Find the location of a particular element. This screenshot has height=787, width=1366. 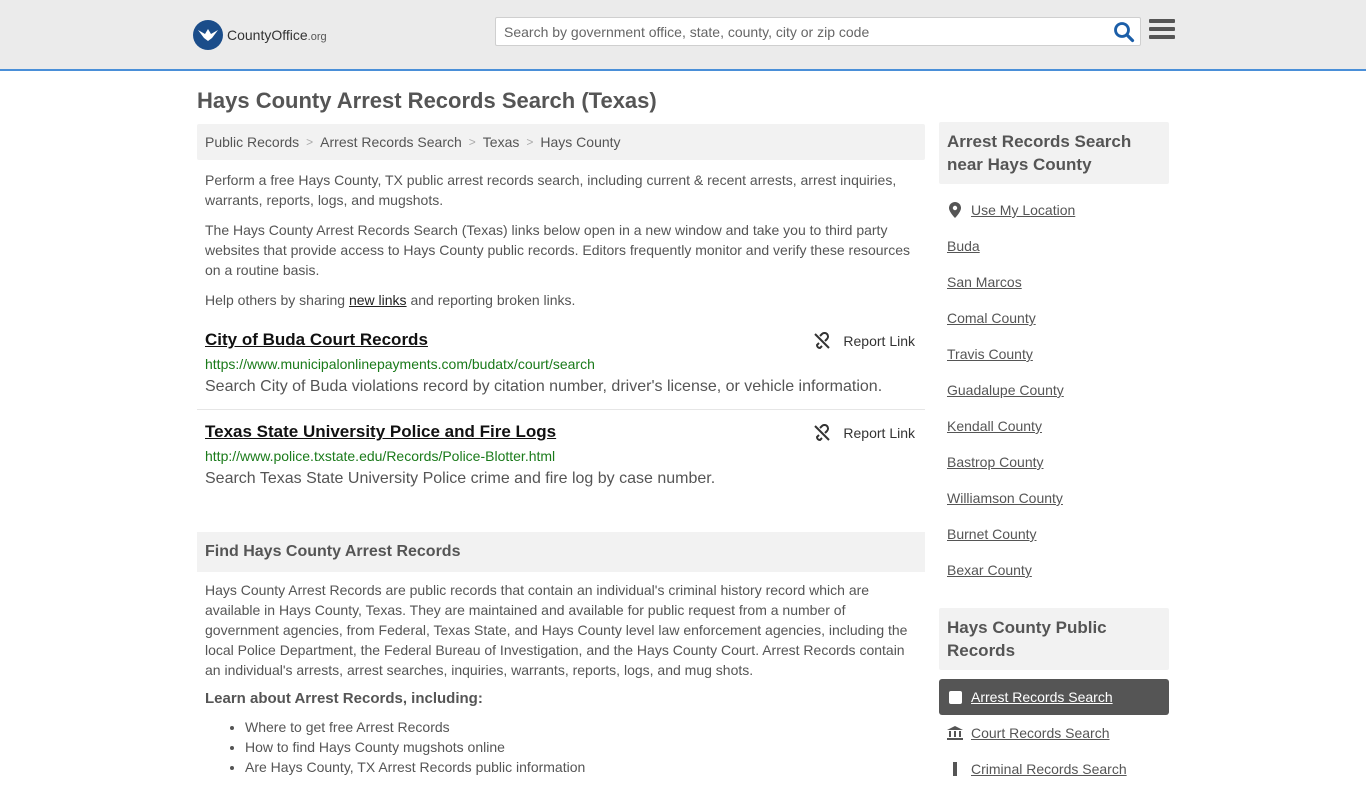

map-pin-icon is located at coordinates (955, 210).